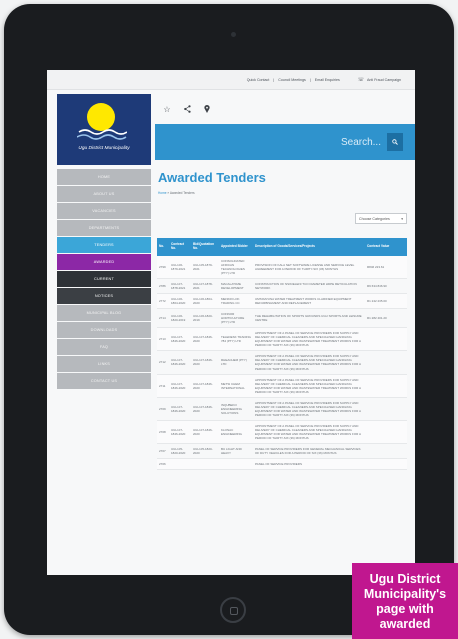 The width and height of the screenshot is (458, 639). I want to click on table-cell: R9 634 846.90, so click(386, 286).